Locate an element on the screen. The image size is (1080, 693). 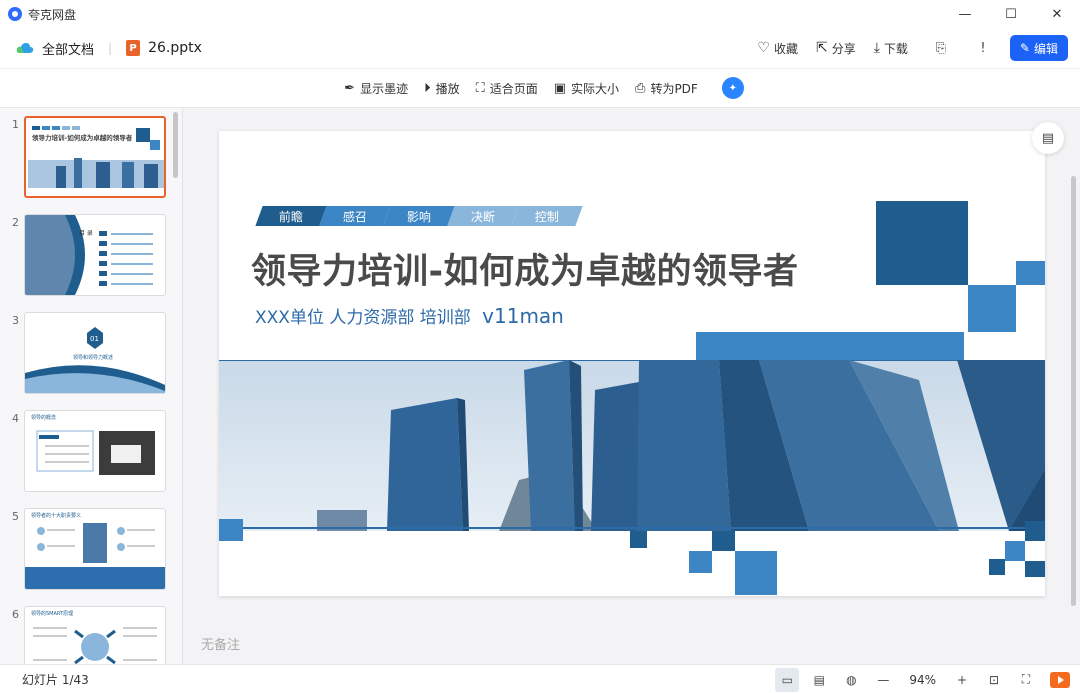
minimize-button: — is located at coordinates (965, 14).